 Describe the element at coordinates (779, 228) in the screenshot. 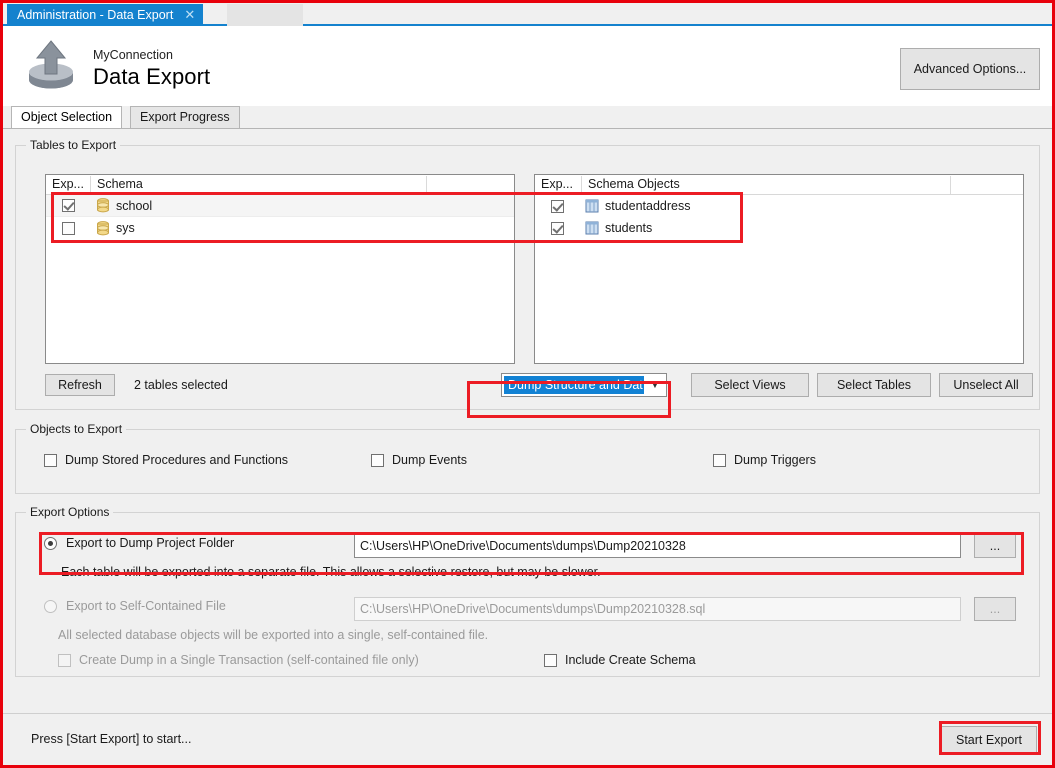

I see `table-row: students` at that location.